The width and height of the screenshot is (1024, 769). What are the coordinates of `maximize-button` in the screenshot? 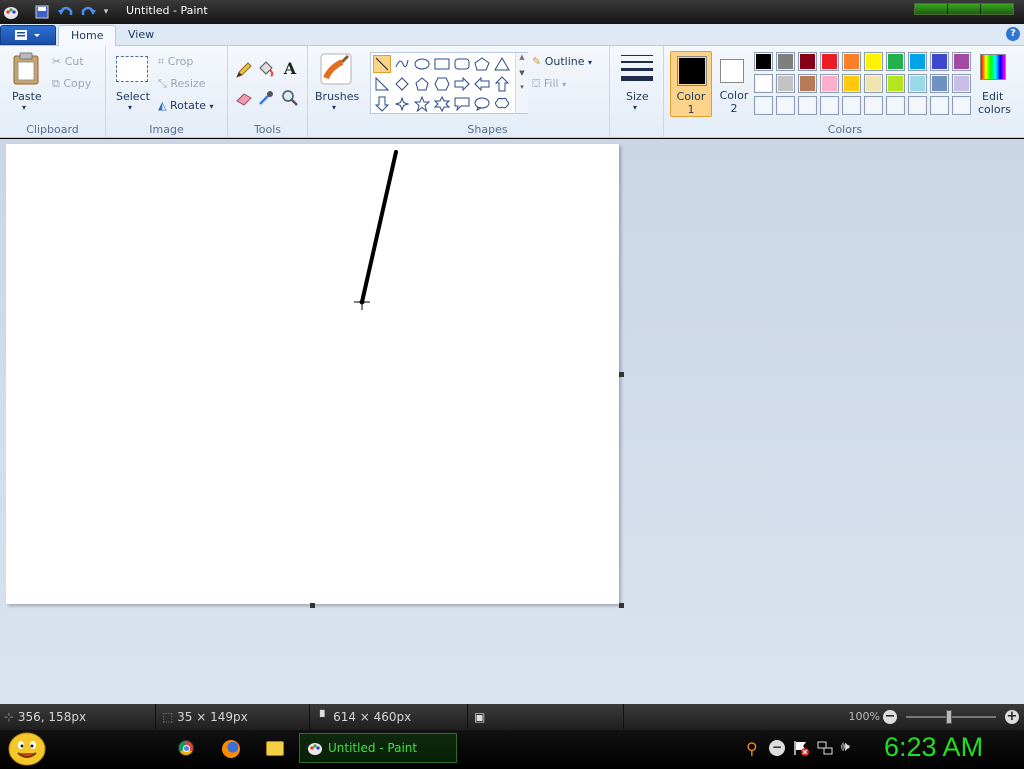 It's located at (964, 9).